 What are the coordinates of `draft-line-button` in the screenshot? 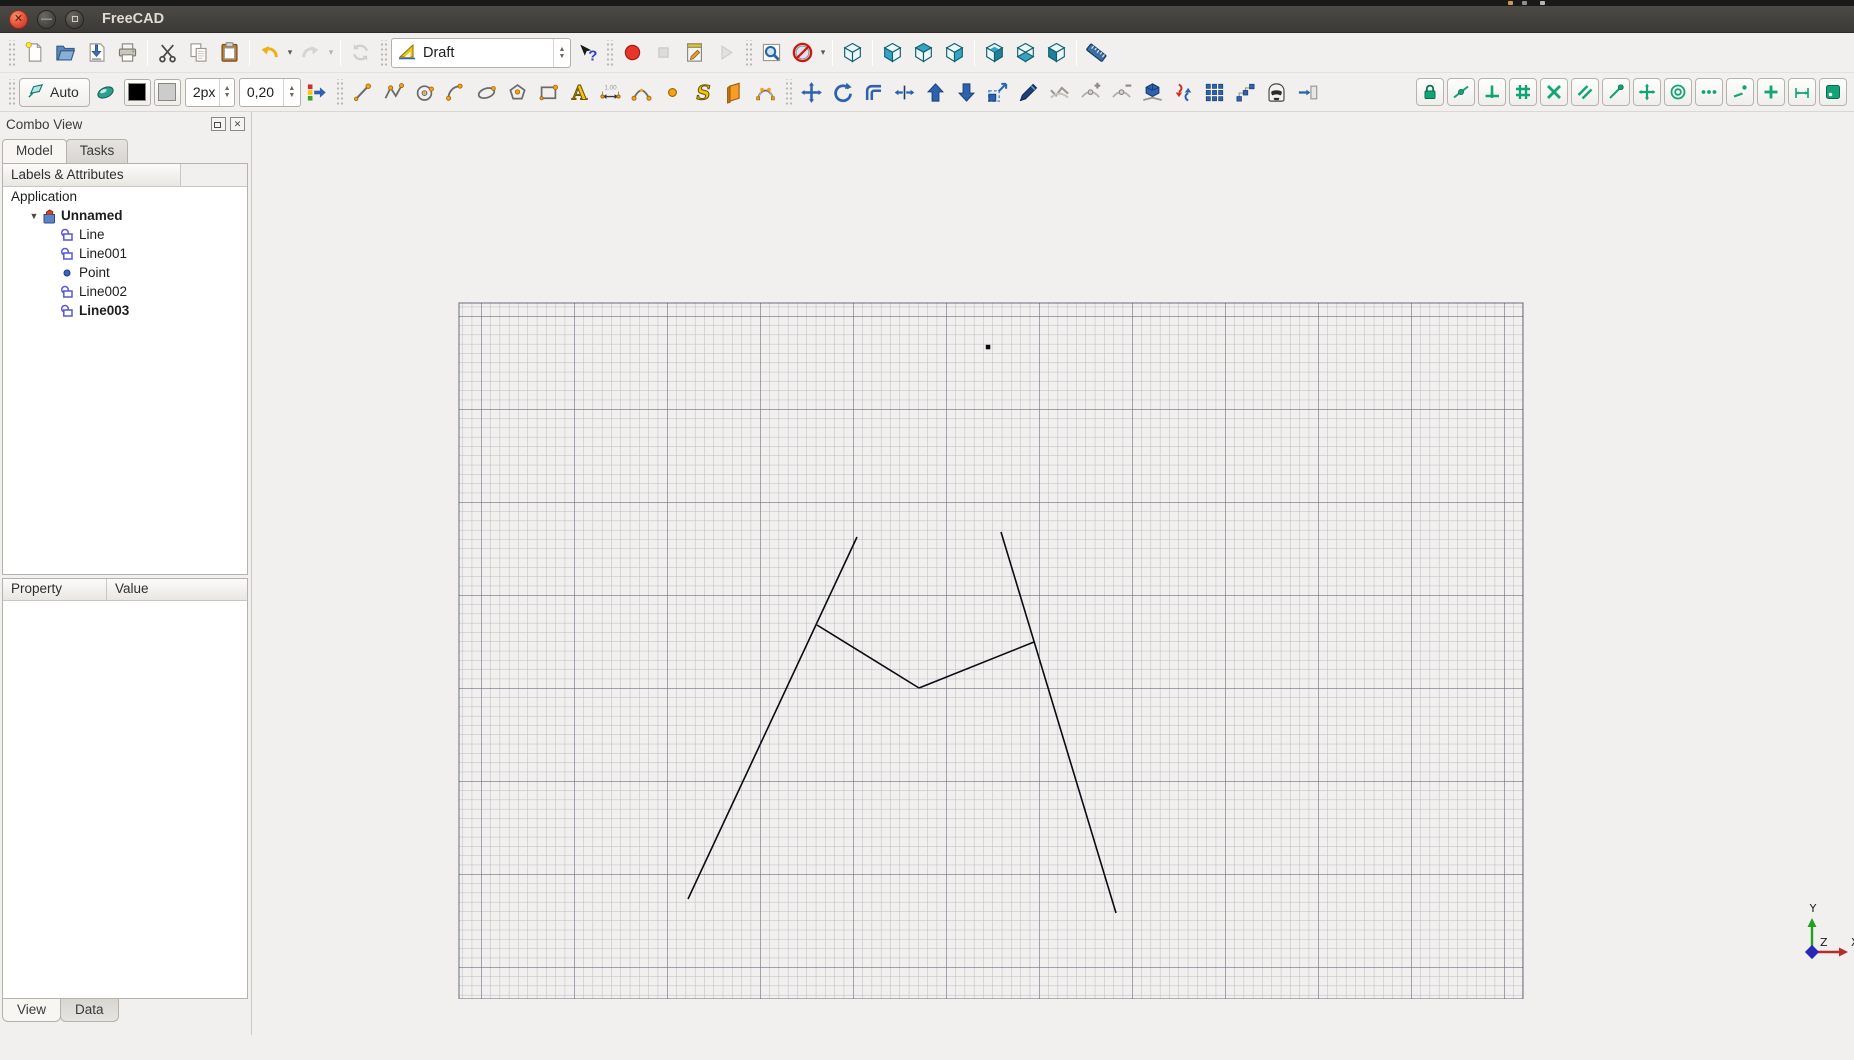 It's located at (362, 92).